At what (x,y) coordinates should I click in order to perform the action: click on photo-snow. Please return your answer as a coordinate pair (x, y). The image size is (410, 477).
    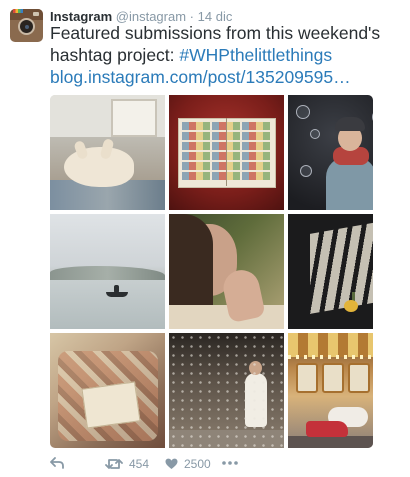
    Looking at the image, I should click on (226, 390).